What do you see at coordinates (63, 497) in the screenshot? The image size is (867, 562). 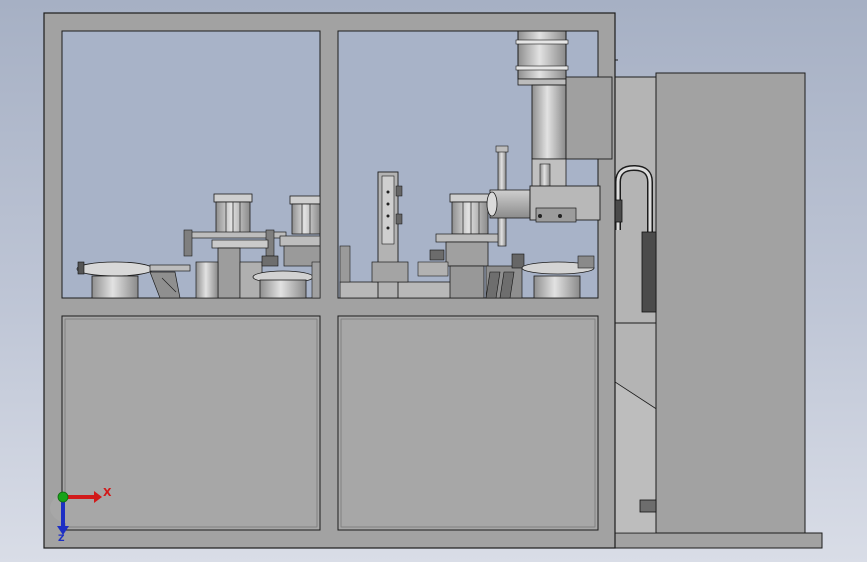 I see `y-axis-dot` at bounding box center [63, 497].